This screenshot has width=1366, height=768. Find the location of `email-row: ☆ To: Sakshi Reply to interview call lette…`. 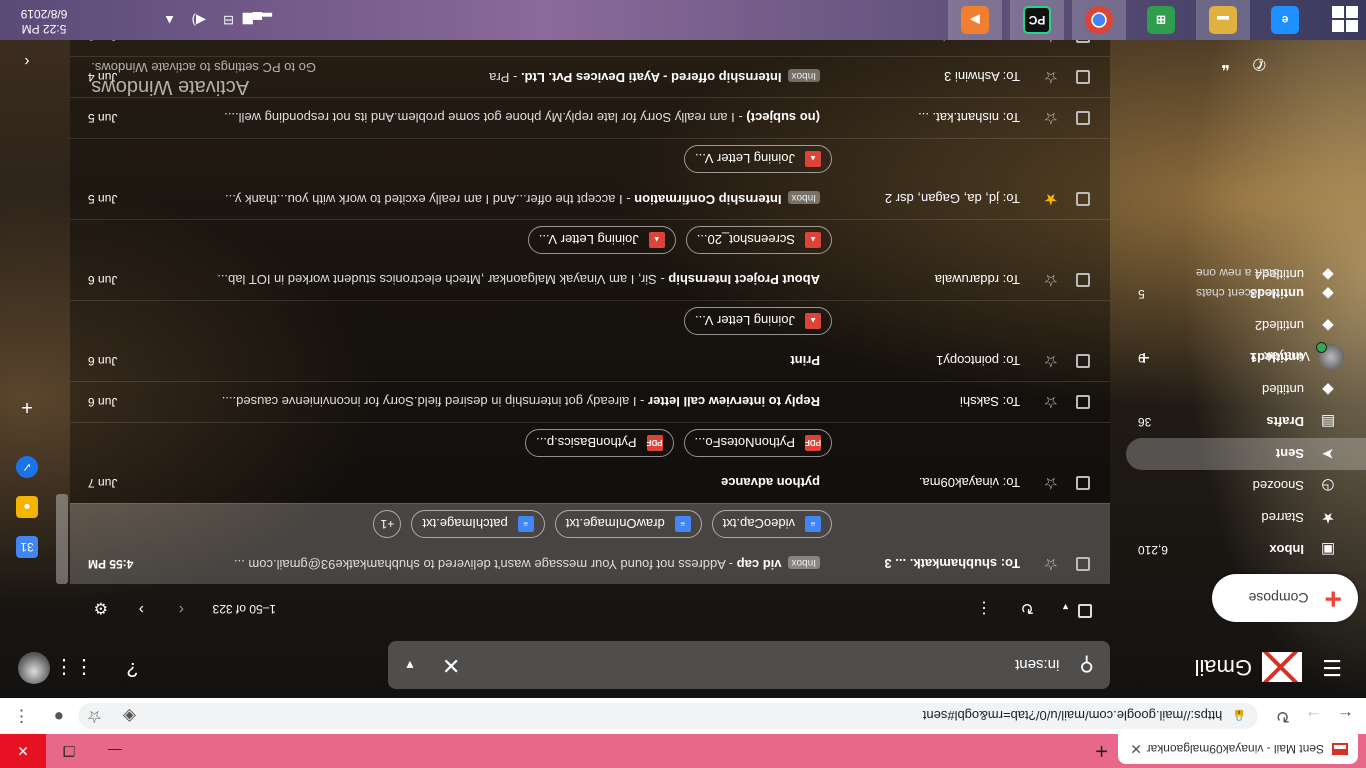

email-row: ☆ To: Sakshi Reply to interview call lette… is located at coordinates (590, 401).